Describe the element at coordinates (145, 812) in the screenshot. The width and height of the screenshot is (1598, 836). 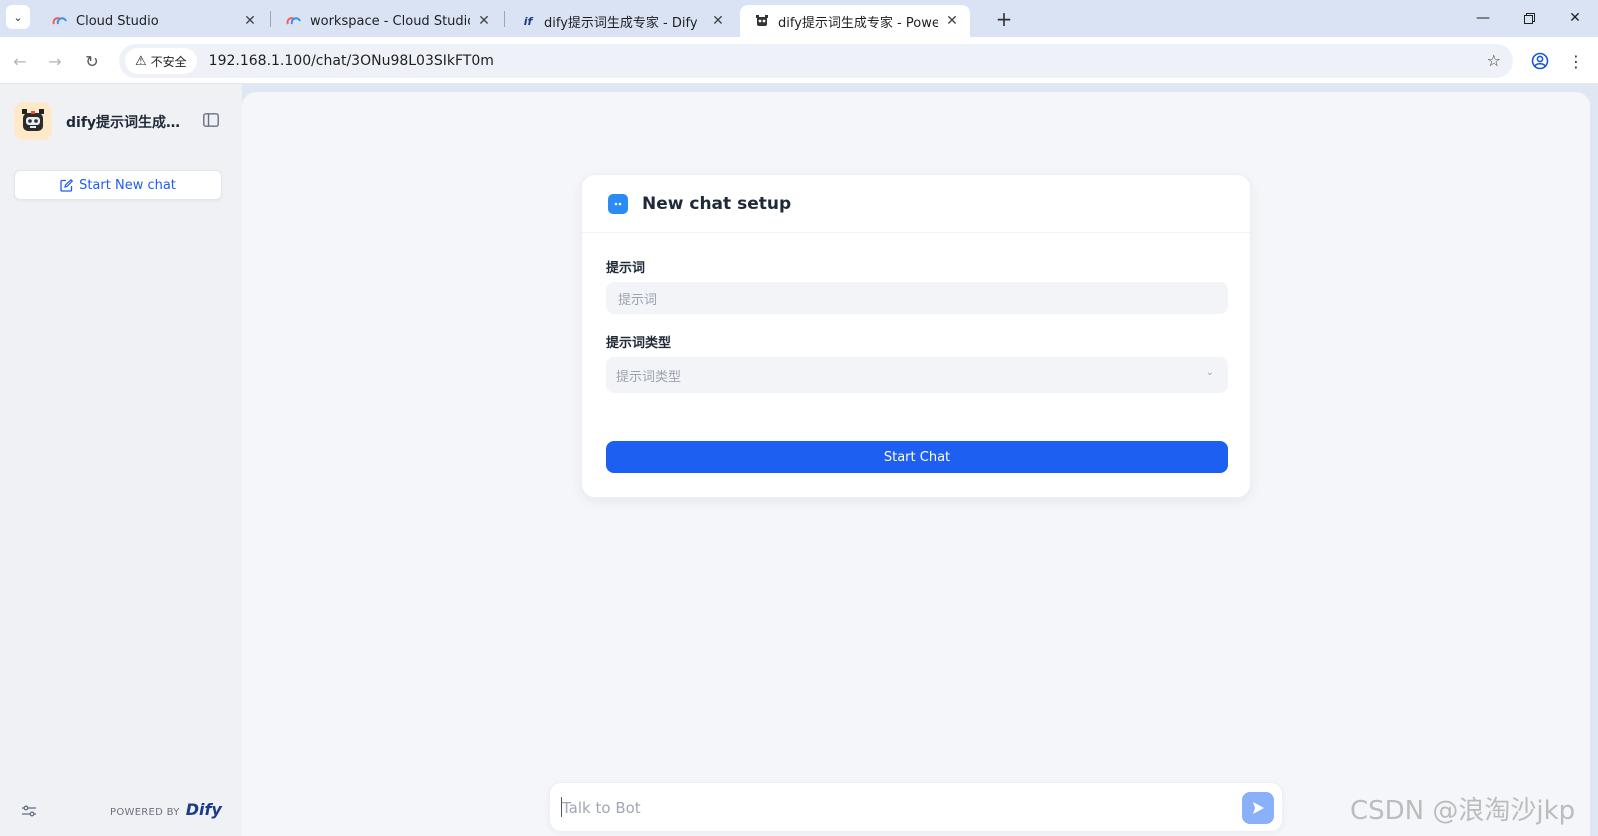
I see `powered-by-label: POWERED BY` at that location.